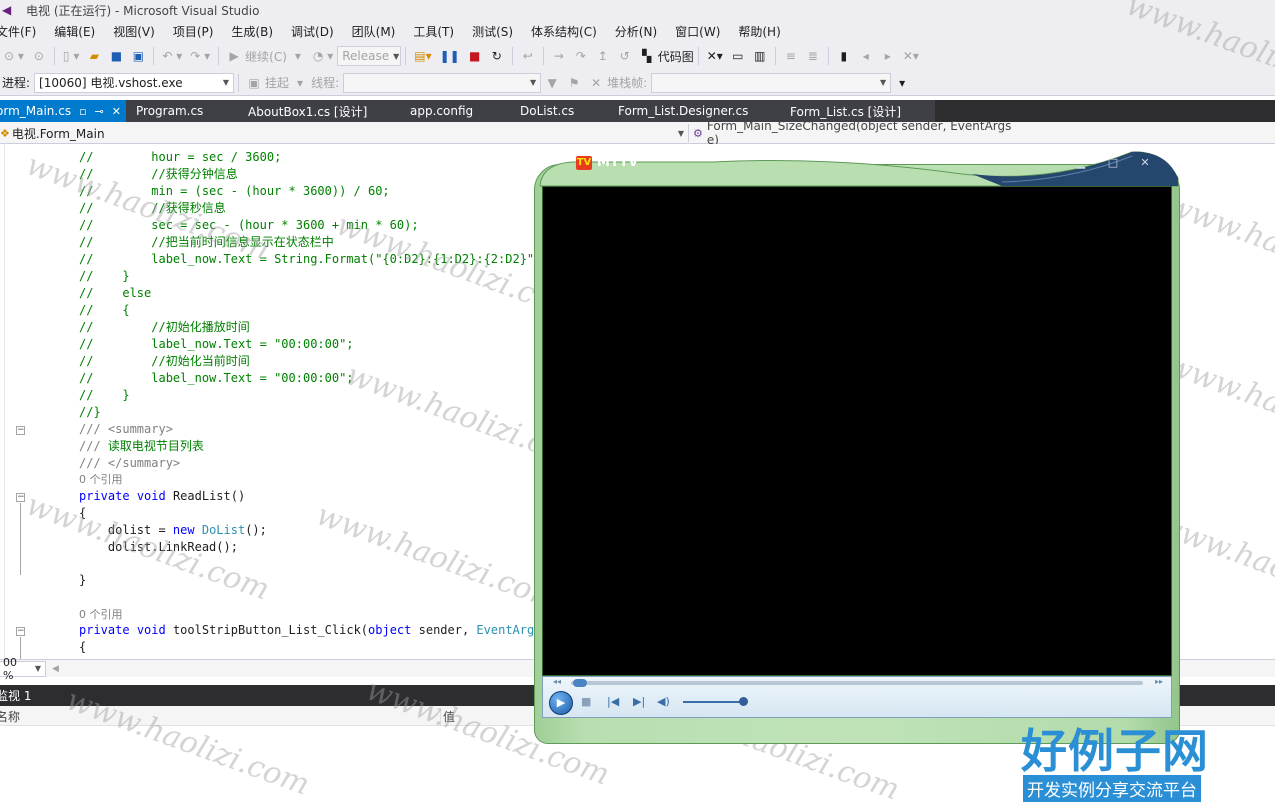  I want to click on menu-project: 项目(P), so click(194, 31).